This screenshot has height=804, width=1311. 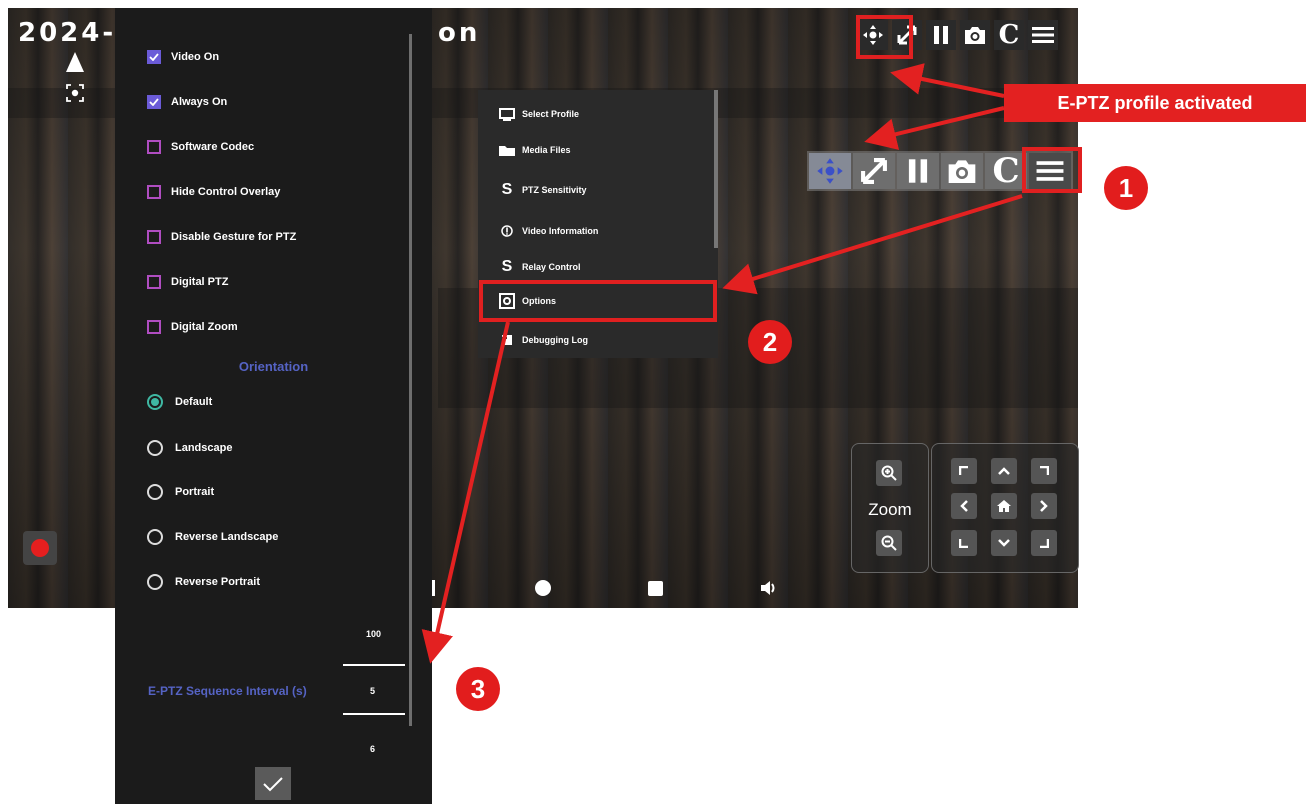 What do you see at coordinates (874, 171) in the screenshot?
I see `ptz-arrow-icon` at bounding box center [874, 171].